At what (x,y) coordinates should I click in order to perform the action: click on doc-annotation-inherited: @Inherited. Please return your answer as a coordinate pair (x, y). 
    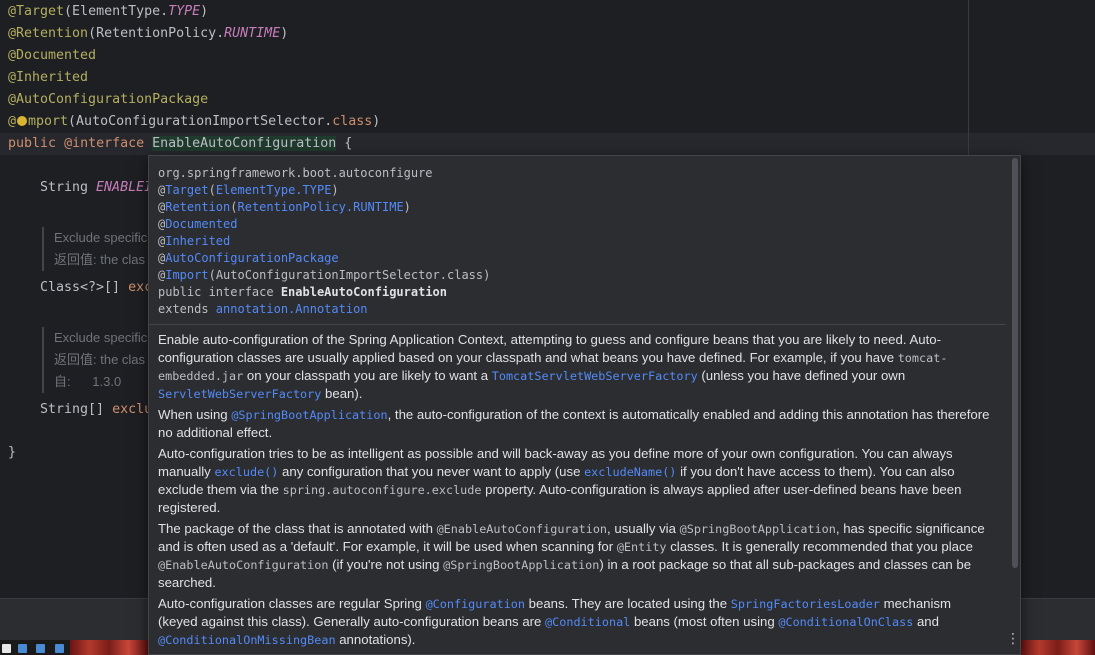
    Looking at the image, I should click on (194, 241).